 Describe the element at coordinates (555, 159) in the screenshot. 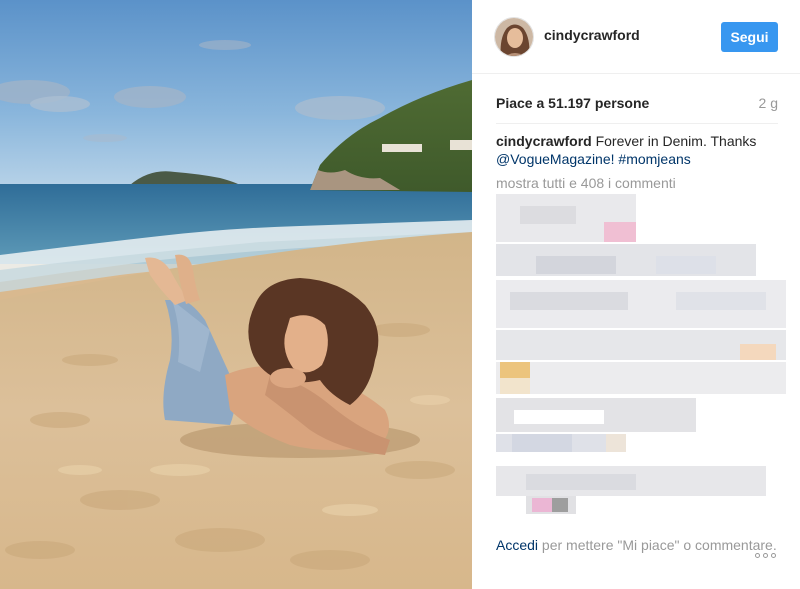

I see `caption-mention-link: @VogueMagazine!` at that location.